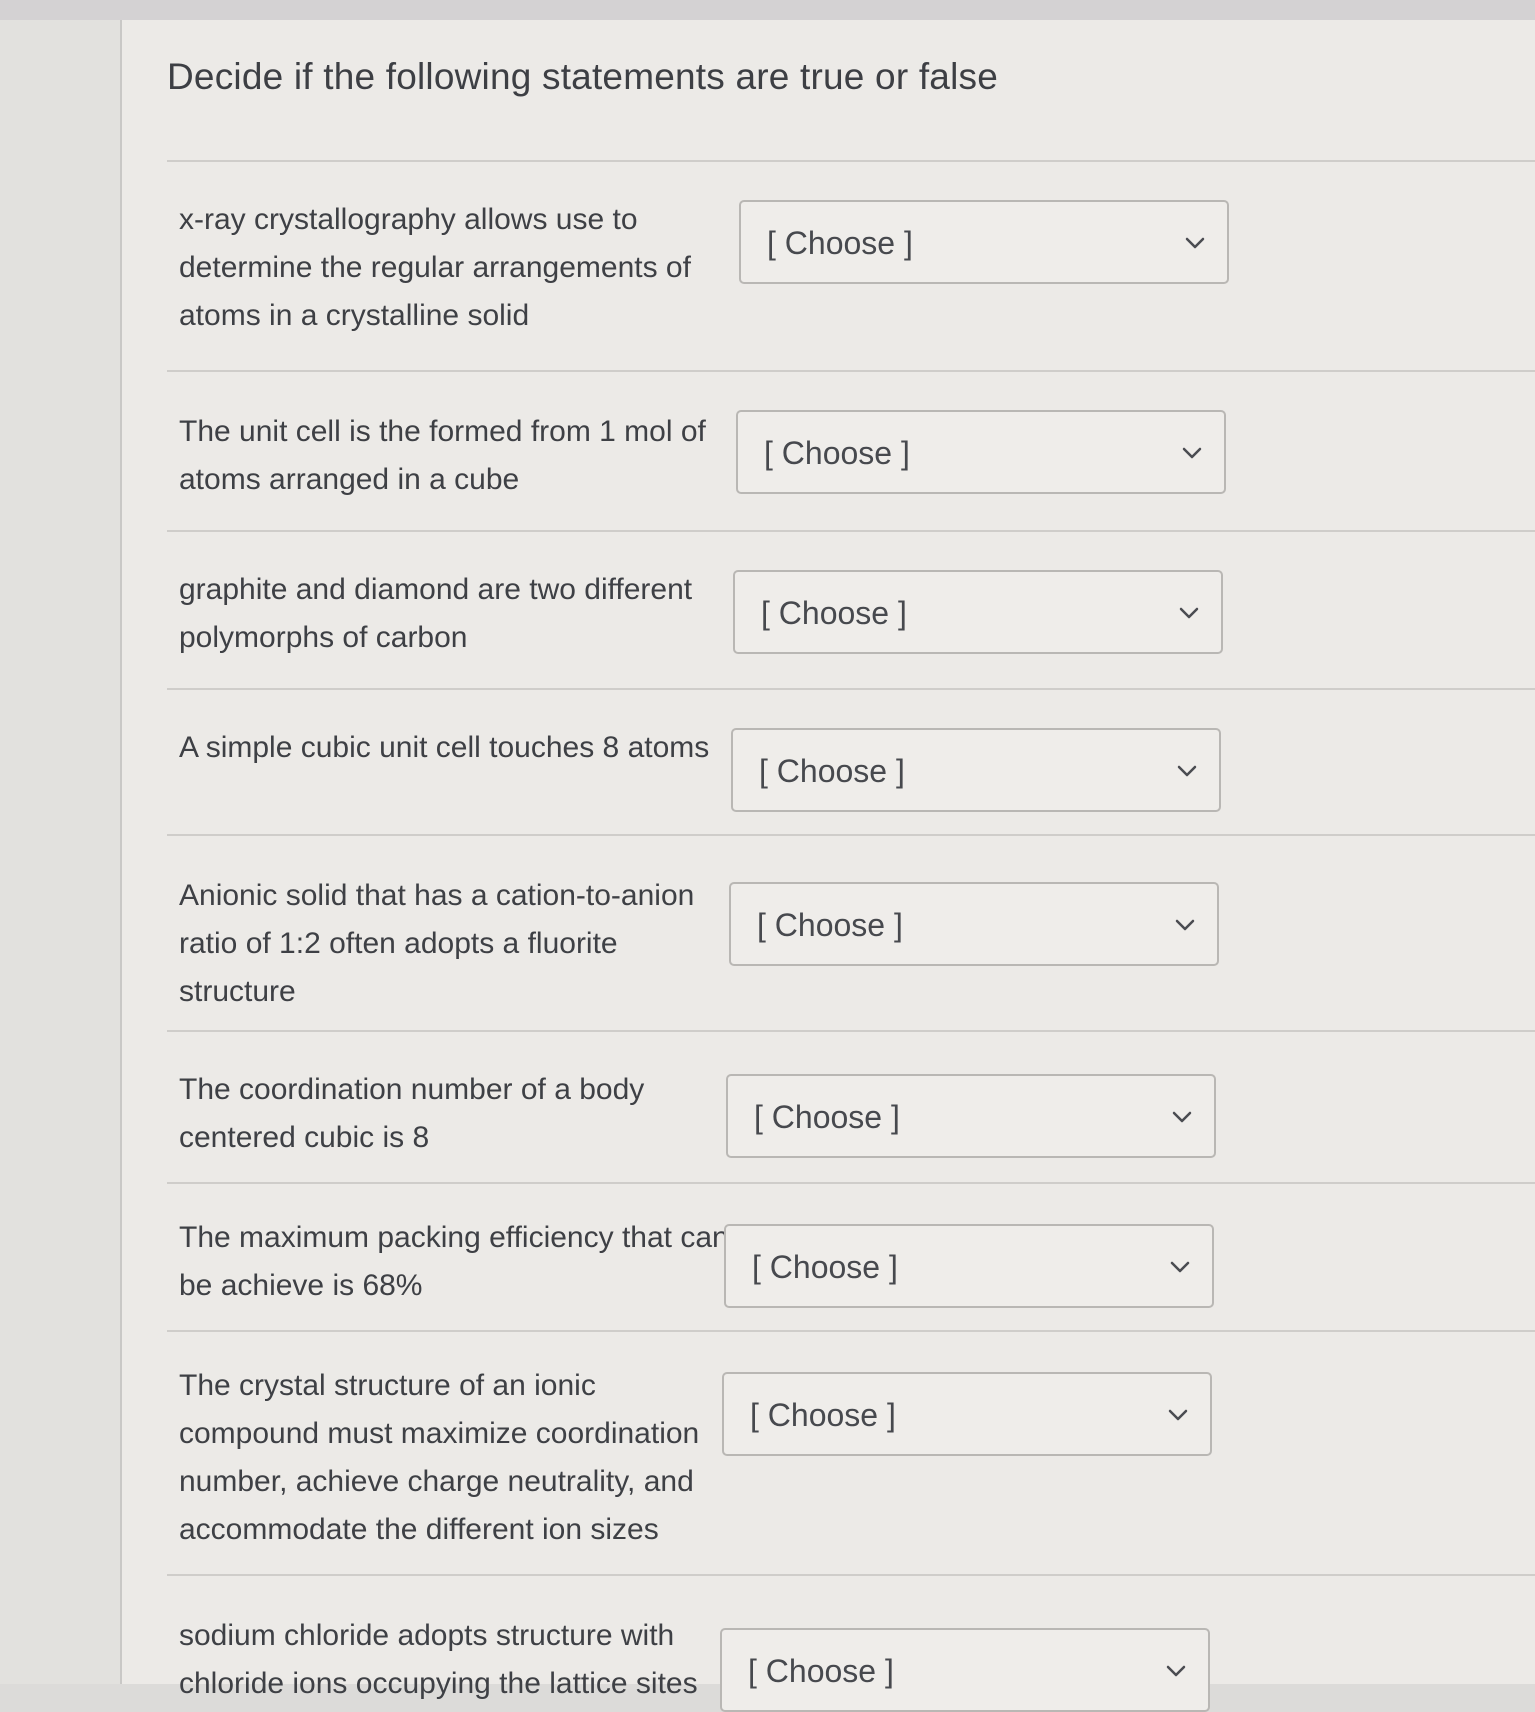 Image resolution: width=1535 pixels, height=1712 pixels. Describe the element at coordinates (60, 852) in the screenshot. I see `left-gutter` at that location.